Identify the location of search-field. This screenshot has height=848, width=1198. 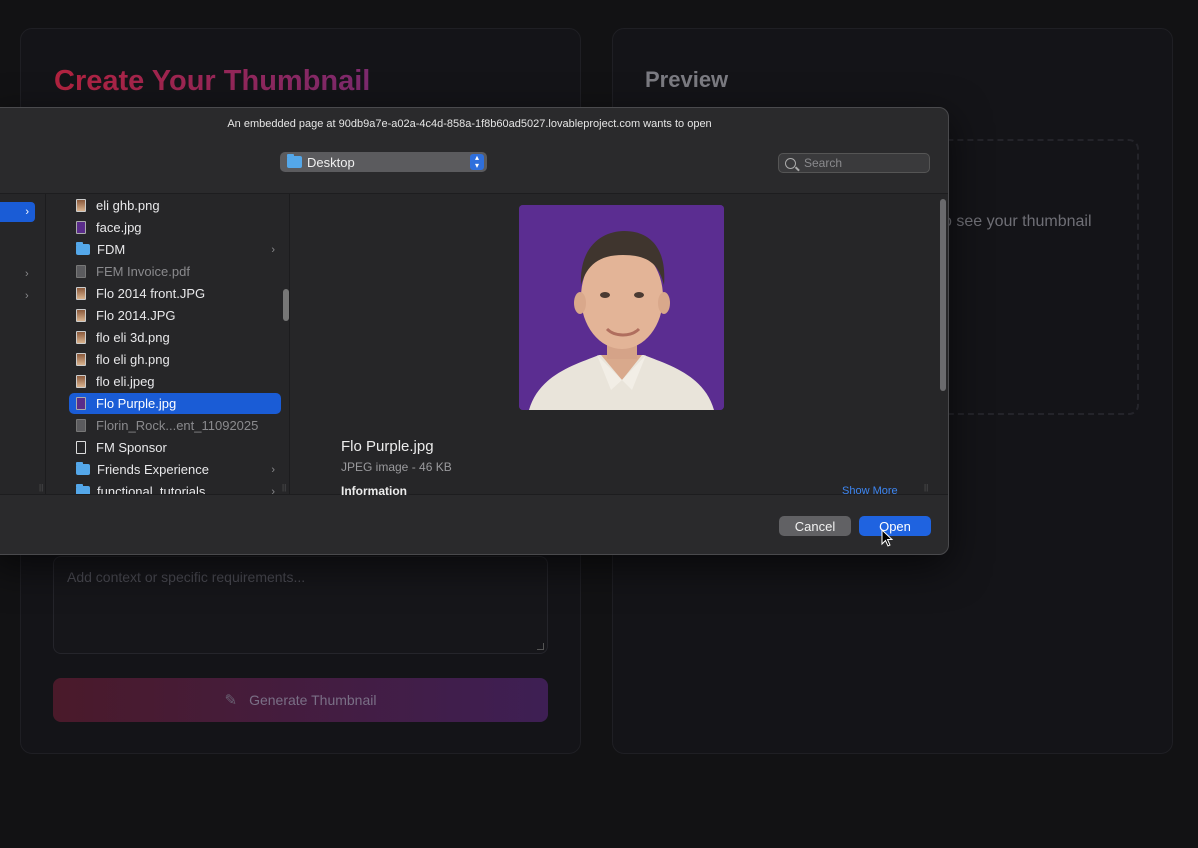
(854, 163).